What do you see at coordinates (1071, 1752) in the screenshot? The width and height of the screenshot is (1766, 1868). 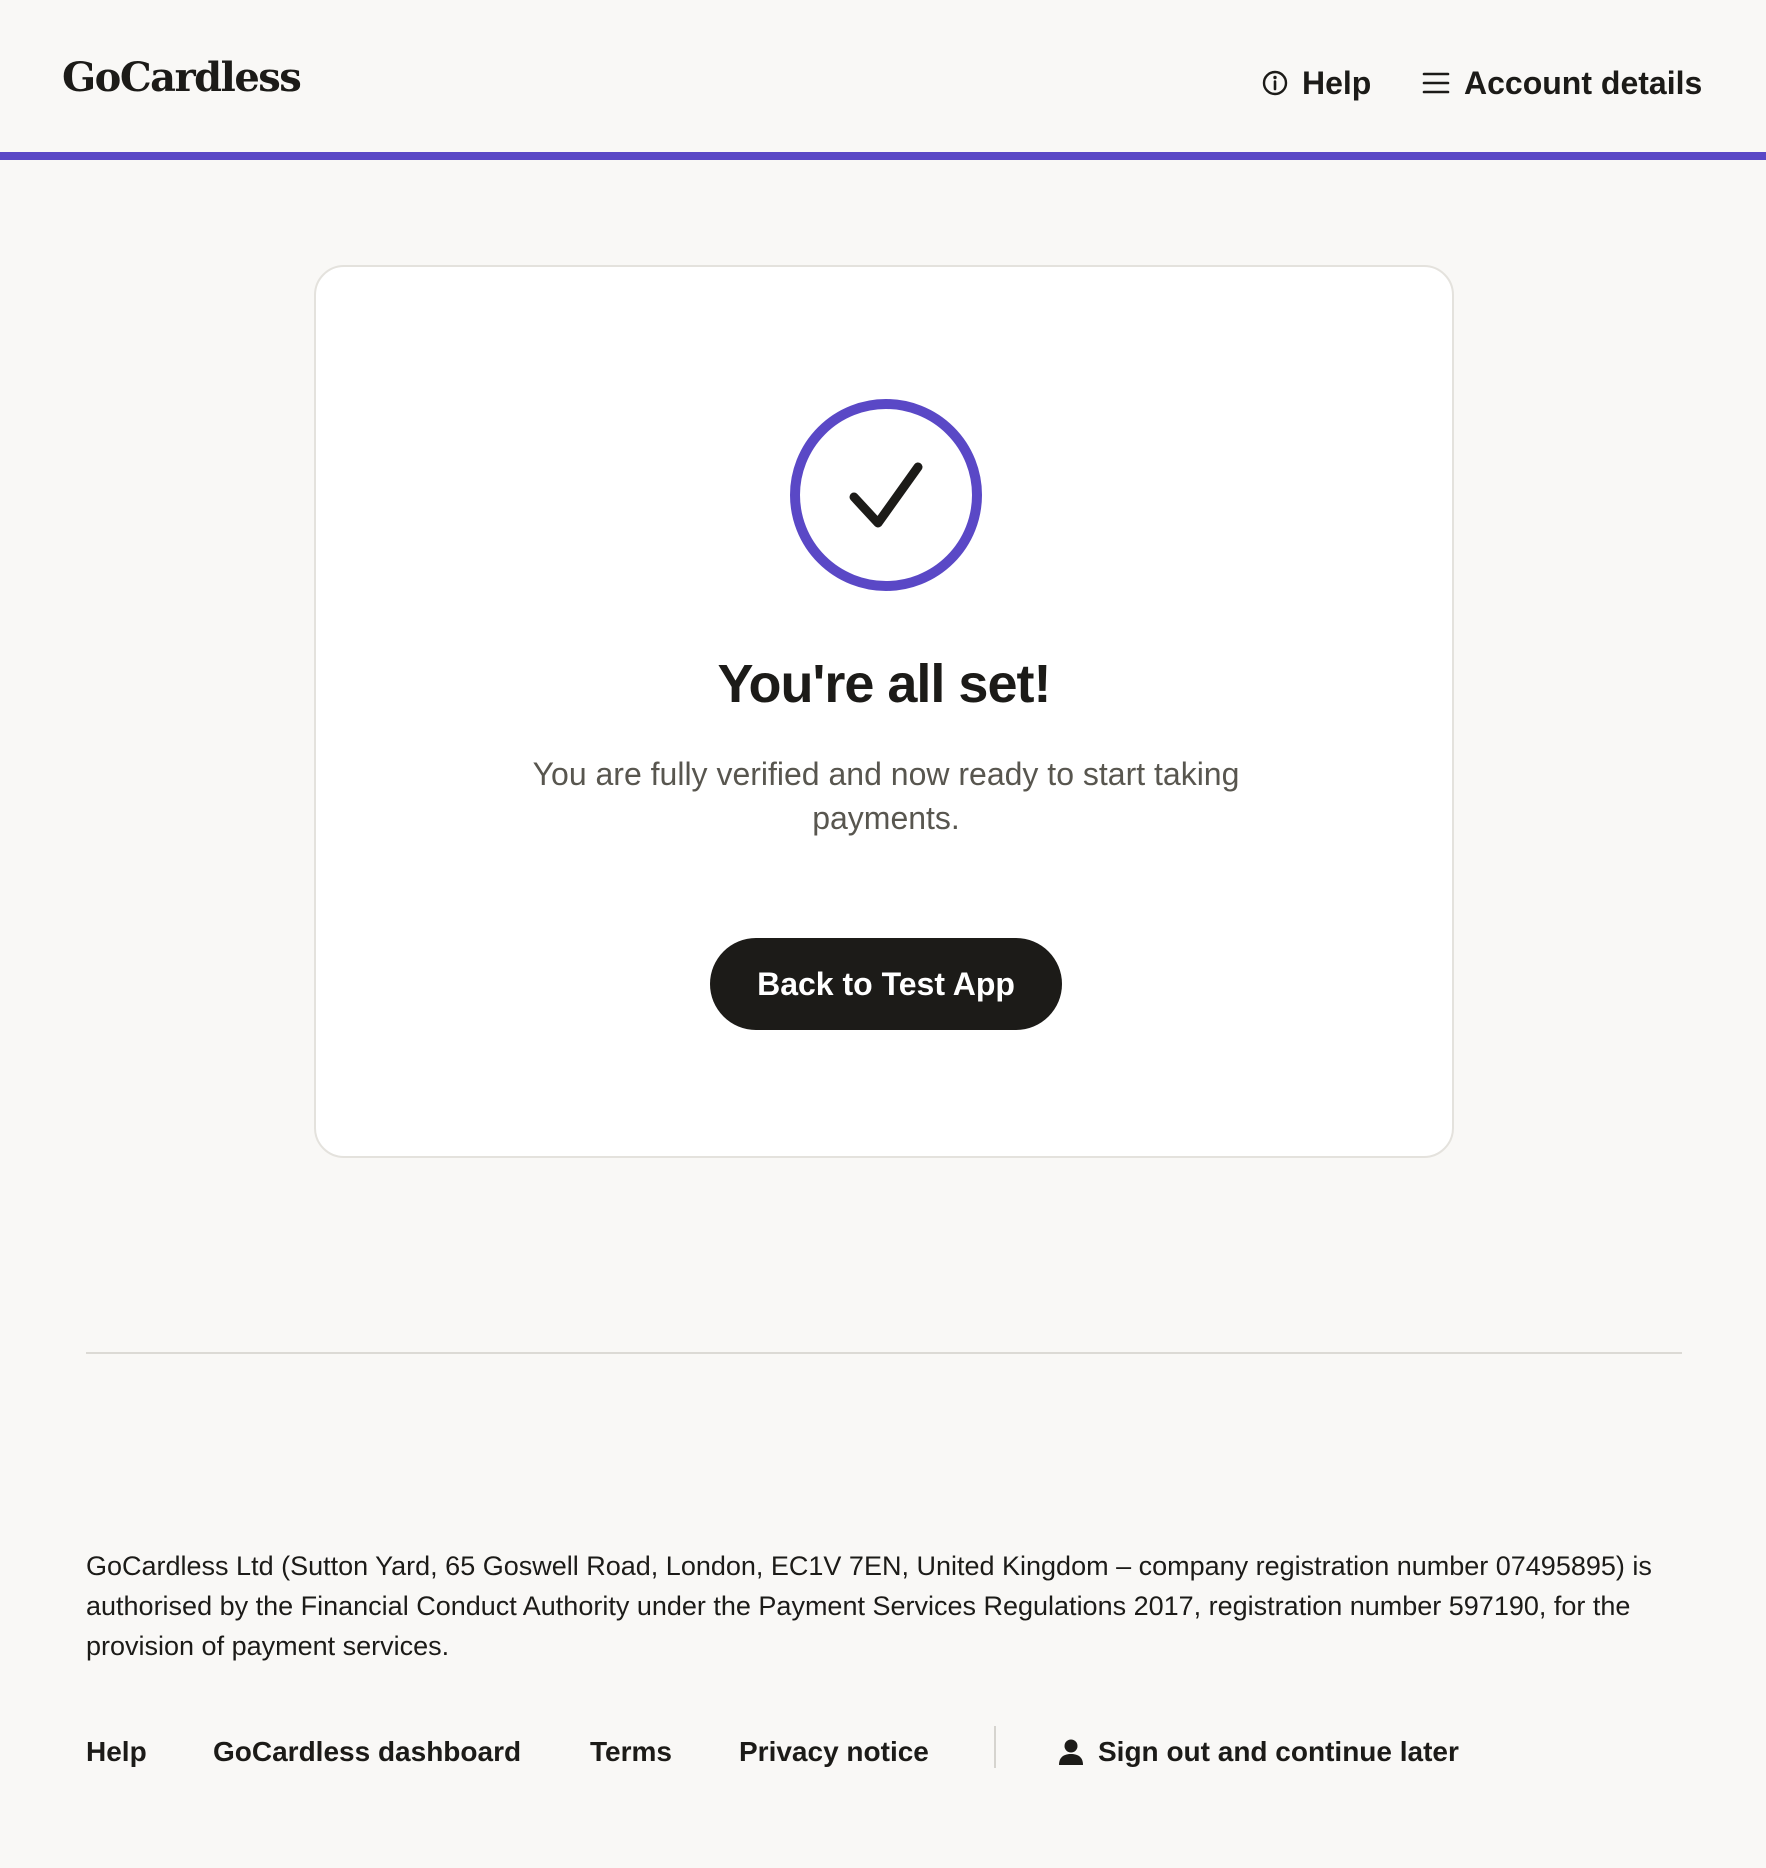 I see `person-icon` at bounding box center [1071, 1752].